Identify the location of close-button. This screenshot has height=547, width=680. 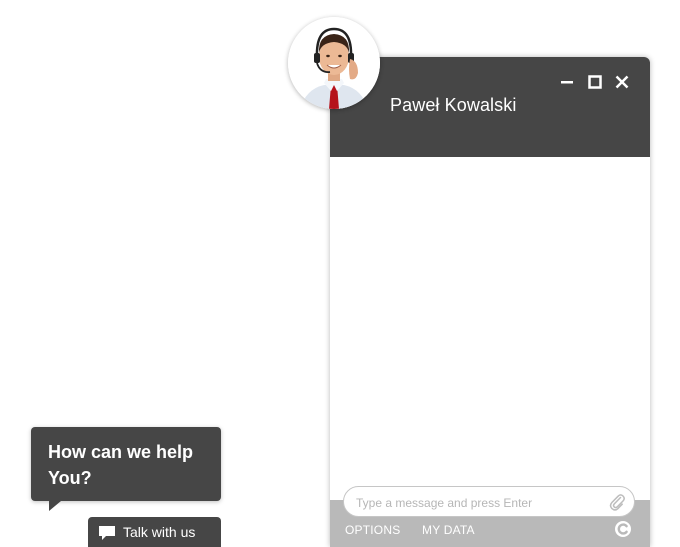
(622, 82).